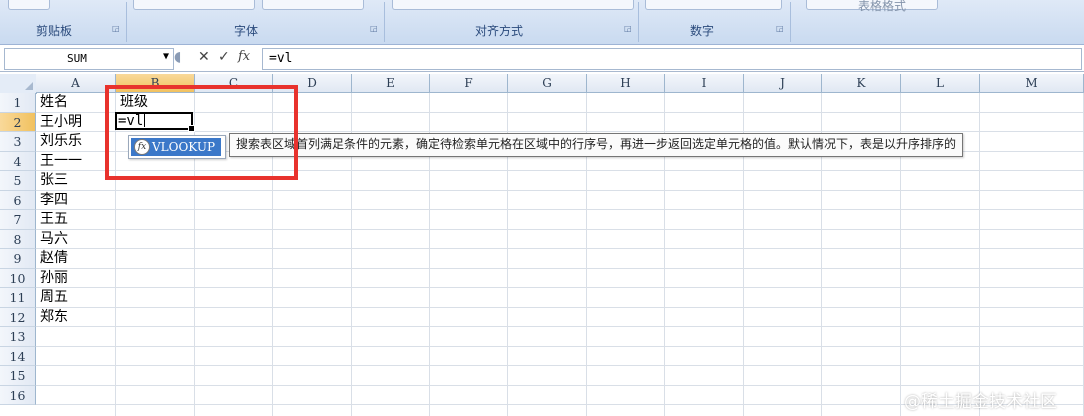 This screenshot has width=1084, height=416. I want to click on alignment-launcher-icon: ◲, so click(628, 28).